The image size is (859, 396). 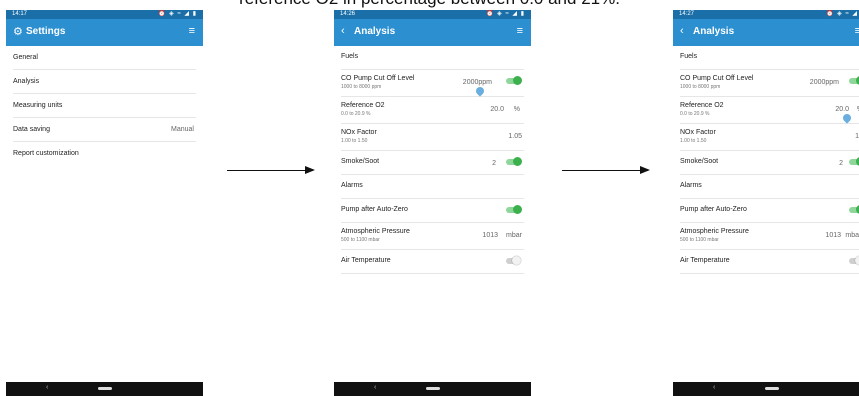 What do you see at coordinates (432, 14) in the screenshot?
I see `status-bar: 14:26 ⏰ ◈ ≈ ◢ ▮` at bounding box center [432, 14].